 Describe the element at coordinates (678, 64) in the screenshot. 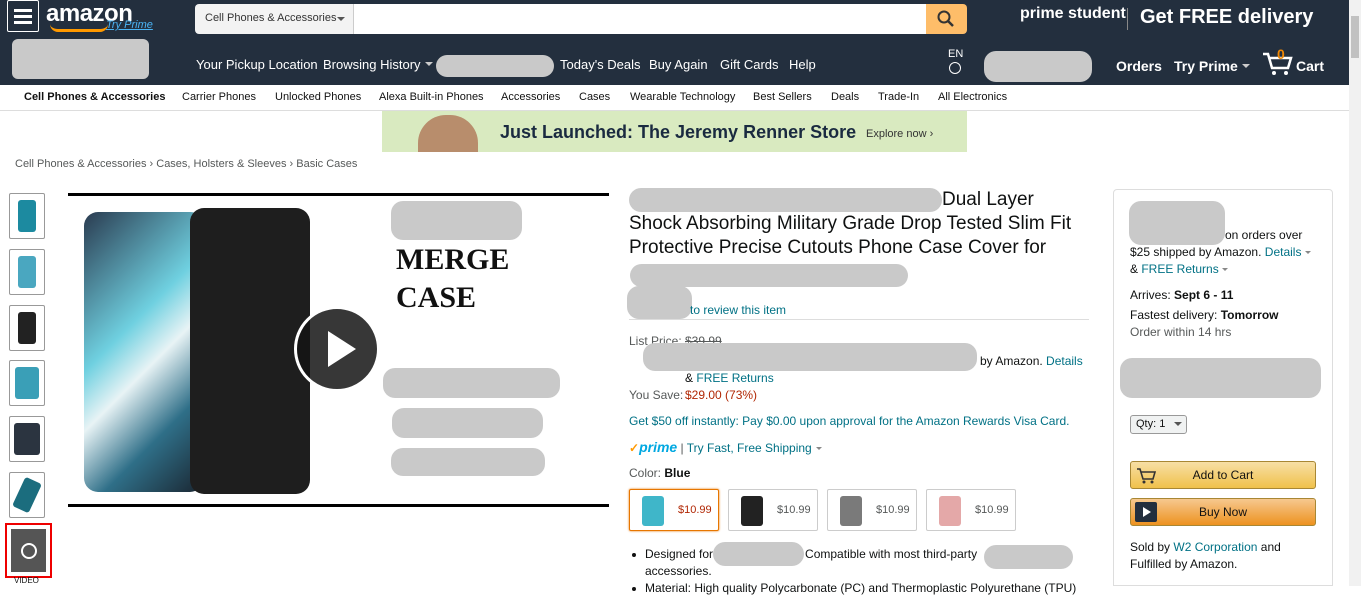

I see `nav-buy-again: Buy Again` at that location.